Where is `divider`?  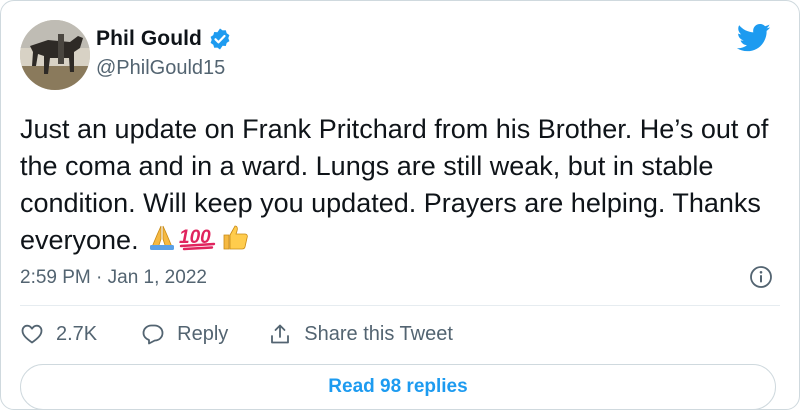 divider is located at coordinates (400, 305).